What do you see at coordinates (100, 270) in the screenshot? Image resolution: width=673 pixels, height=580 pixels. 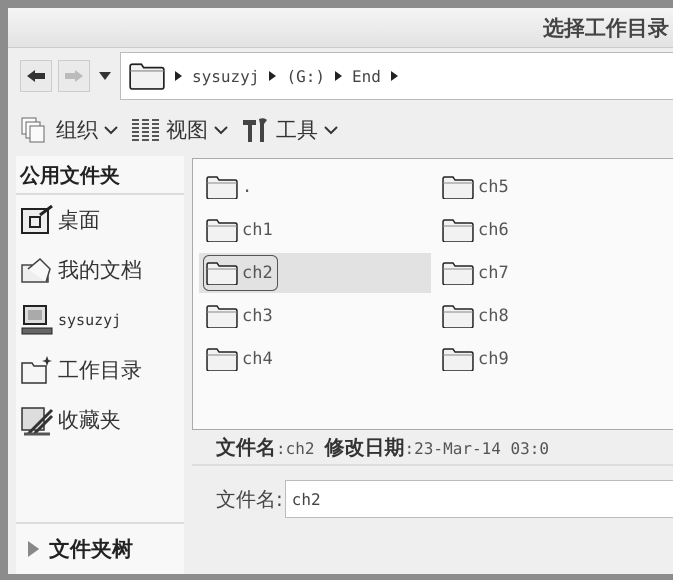 I see `sidebar-item: 我的文档` at bounding box center [100, 270].